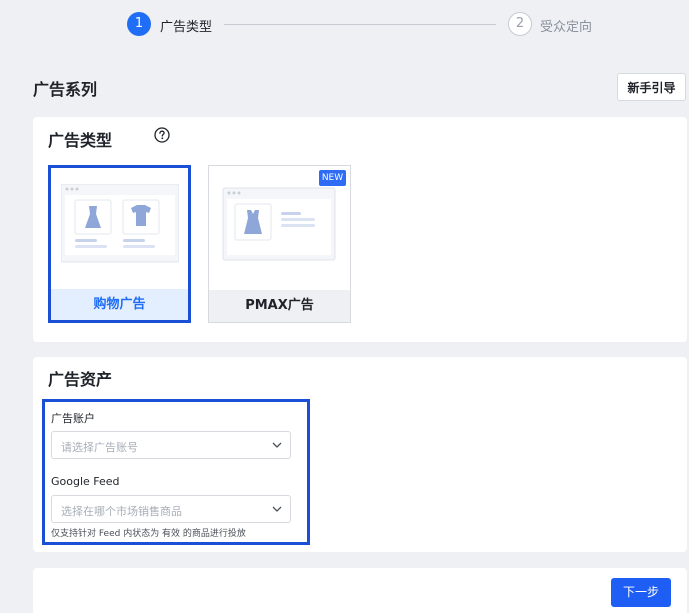  What do you see at coordinates (651, 87) in the screenshot?
I see `beginner-guide-button: 新手引导` at bounding box center [651, 87].